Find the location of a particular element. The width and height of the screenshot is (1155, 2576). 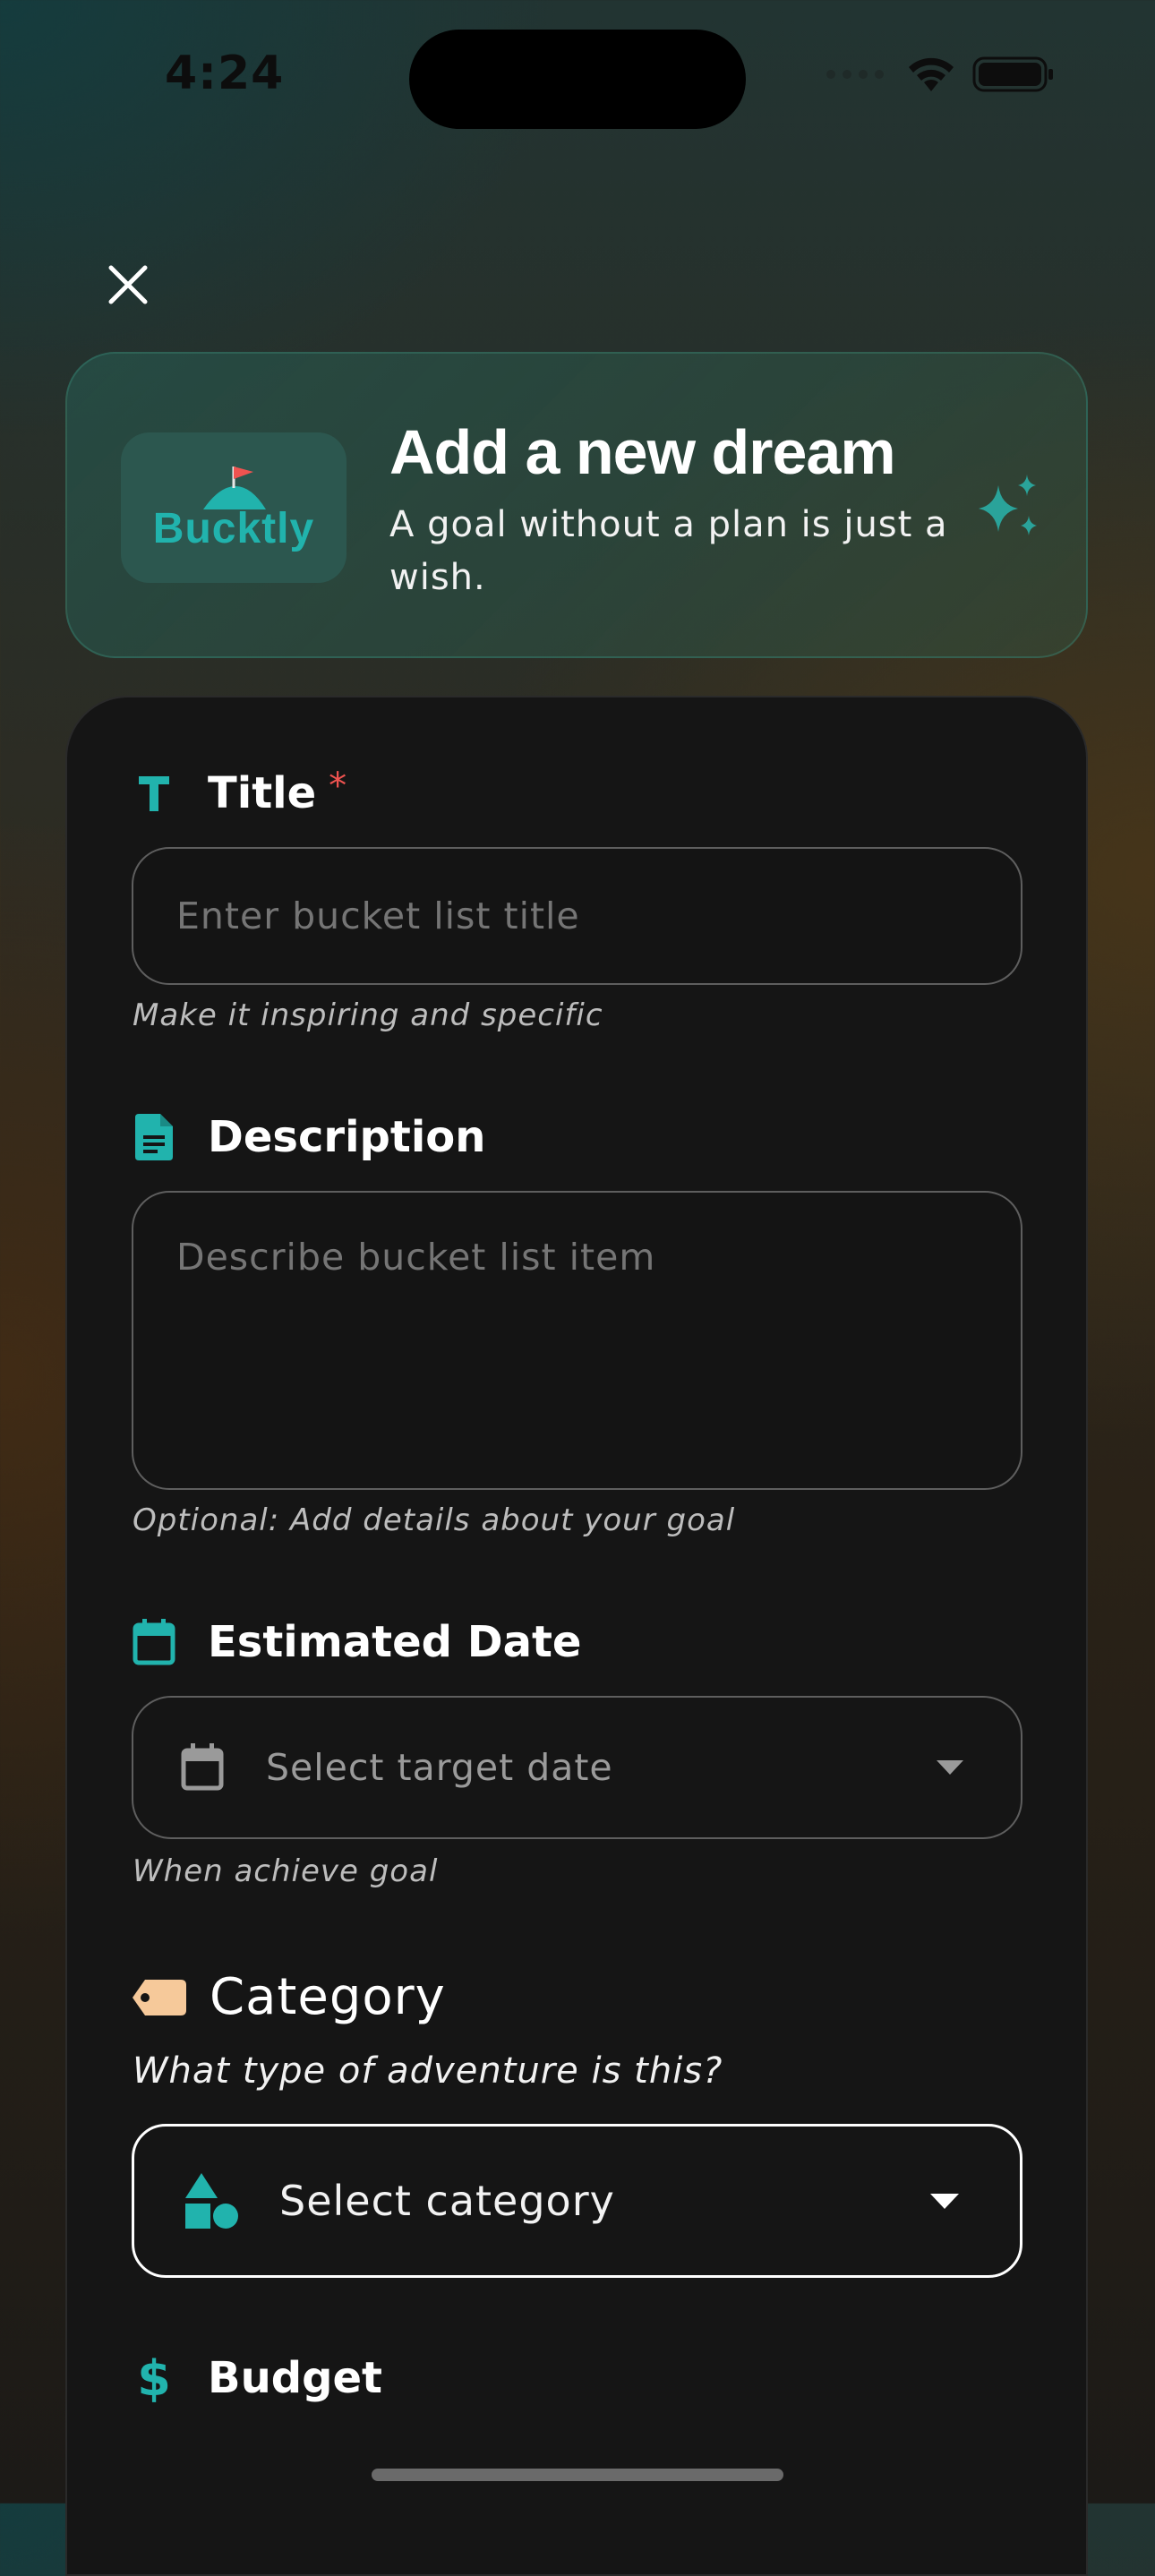

date-placeholder: Select target date is located at coordinates (439, 1767).